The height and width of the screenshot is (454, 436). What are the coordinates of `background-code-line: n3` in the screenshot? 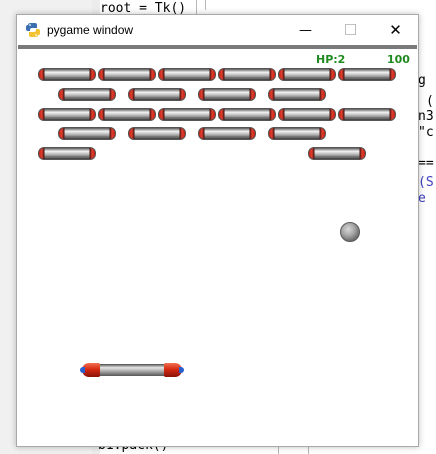 It's located at (426, 116).